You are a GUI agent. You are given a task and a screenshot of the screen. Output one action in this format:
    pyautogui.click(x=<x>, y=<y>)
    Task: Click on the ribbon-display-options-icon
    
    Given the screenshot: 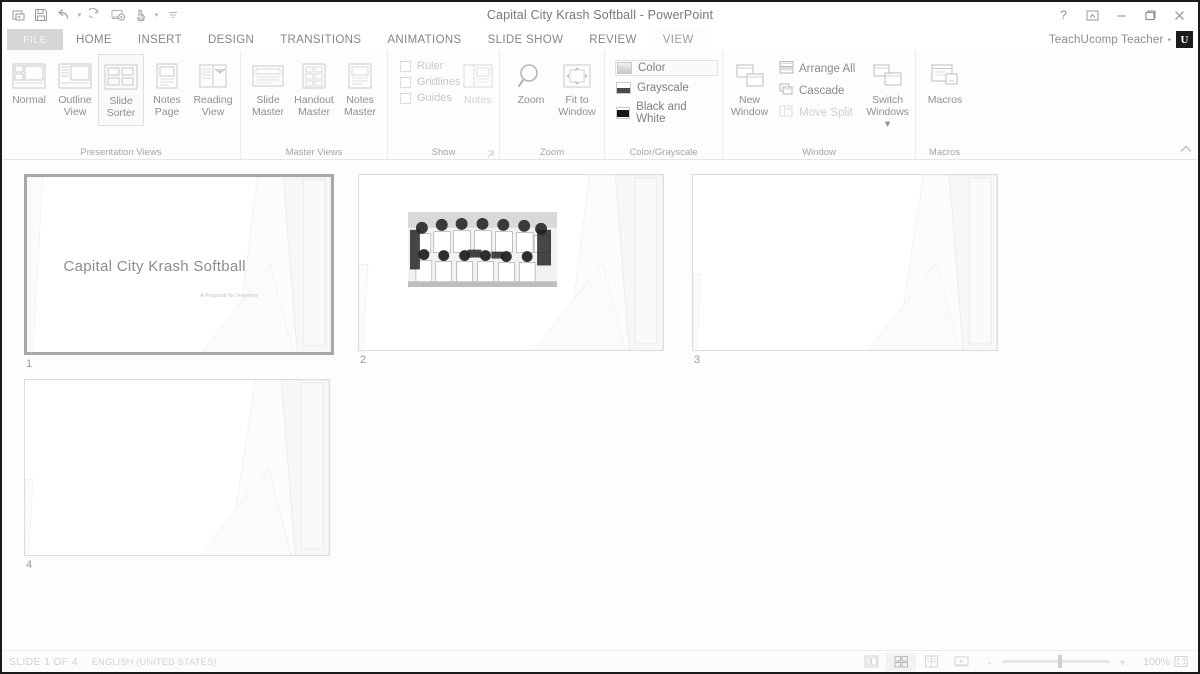 What is the action you would take?
    pyautogui.click(x=1092, y=15)
    